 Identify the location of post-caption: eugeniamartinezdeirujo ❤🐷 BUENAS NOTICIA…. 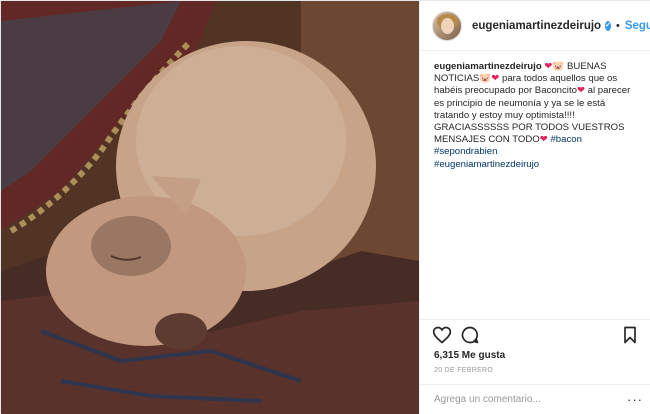
(537, 116).